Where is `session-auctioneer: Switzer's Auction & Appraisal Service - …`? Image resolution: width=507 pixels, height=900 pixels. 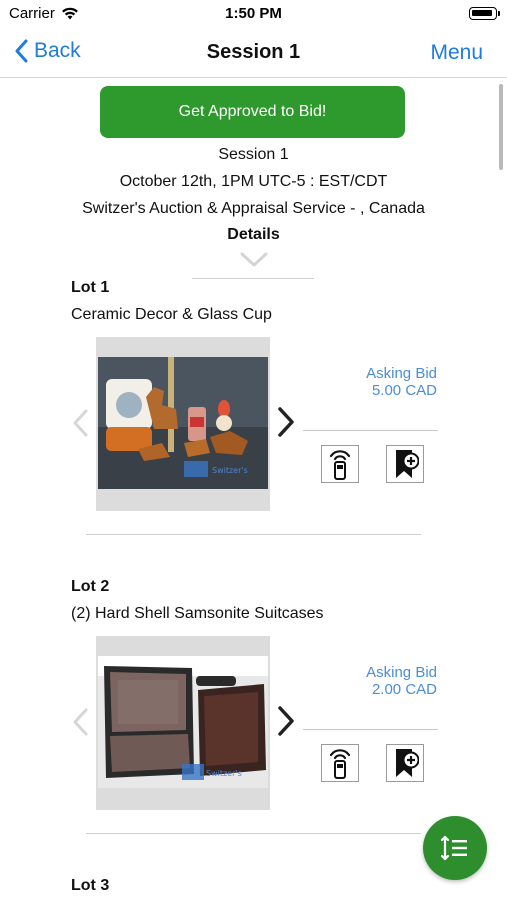 session-auctioneer: Switzer's Auction & Appraisal Service - … is located at coordinates (253, 208).